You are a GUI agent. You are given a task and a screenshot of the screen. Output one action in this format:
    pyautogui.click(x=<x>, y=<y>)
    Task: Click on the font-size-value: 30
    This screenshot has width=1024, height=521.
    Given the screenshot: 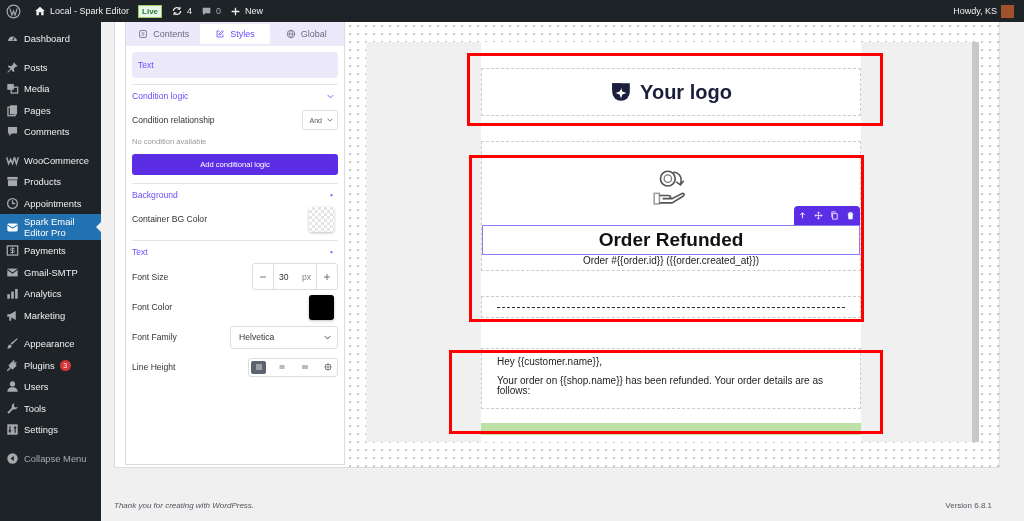 What is the action you would take?
    pyautogui.click(x=284, y=276)
    